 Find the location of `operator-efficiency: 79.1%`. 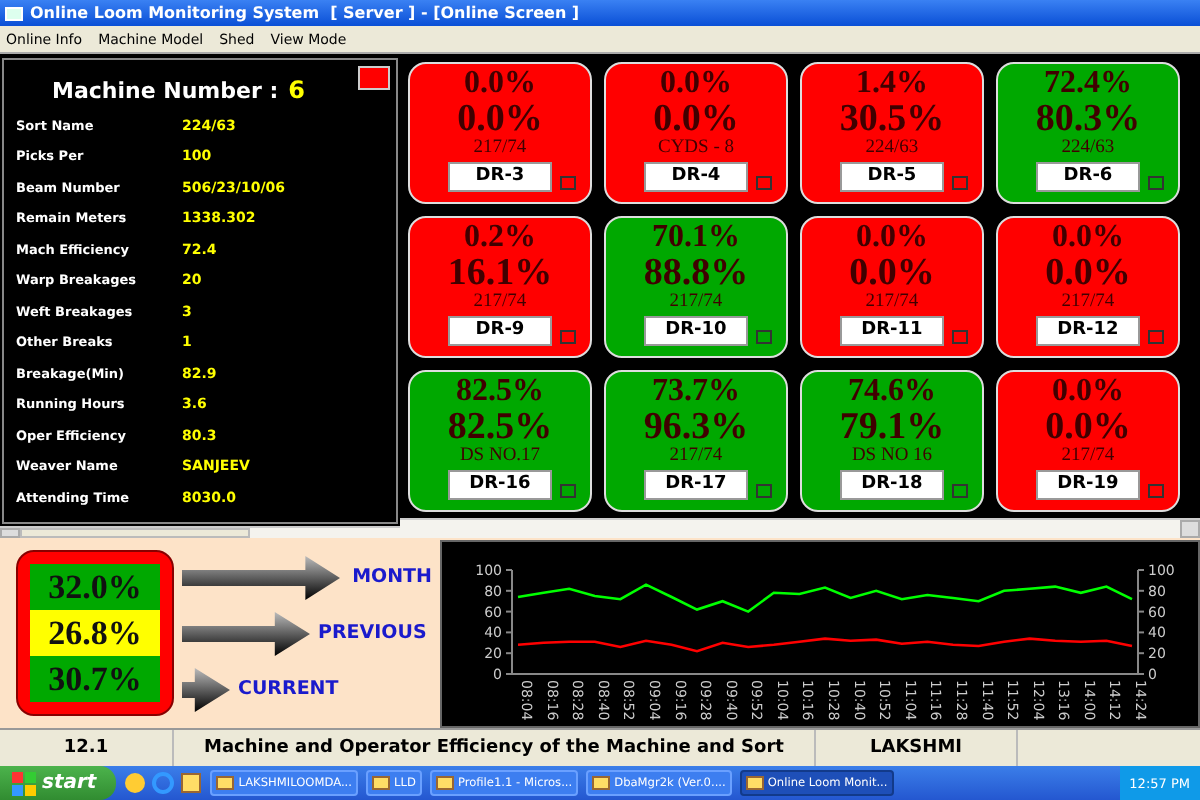

operator-efficiency: 79.1% is located at coordinates (892, 427).